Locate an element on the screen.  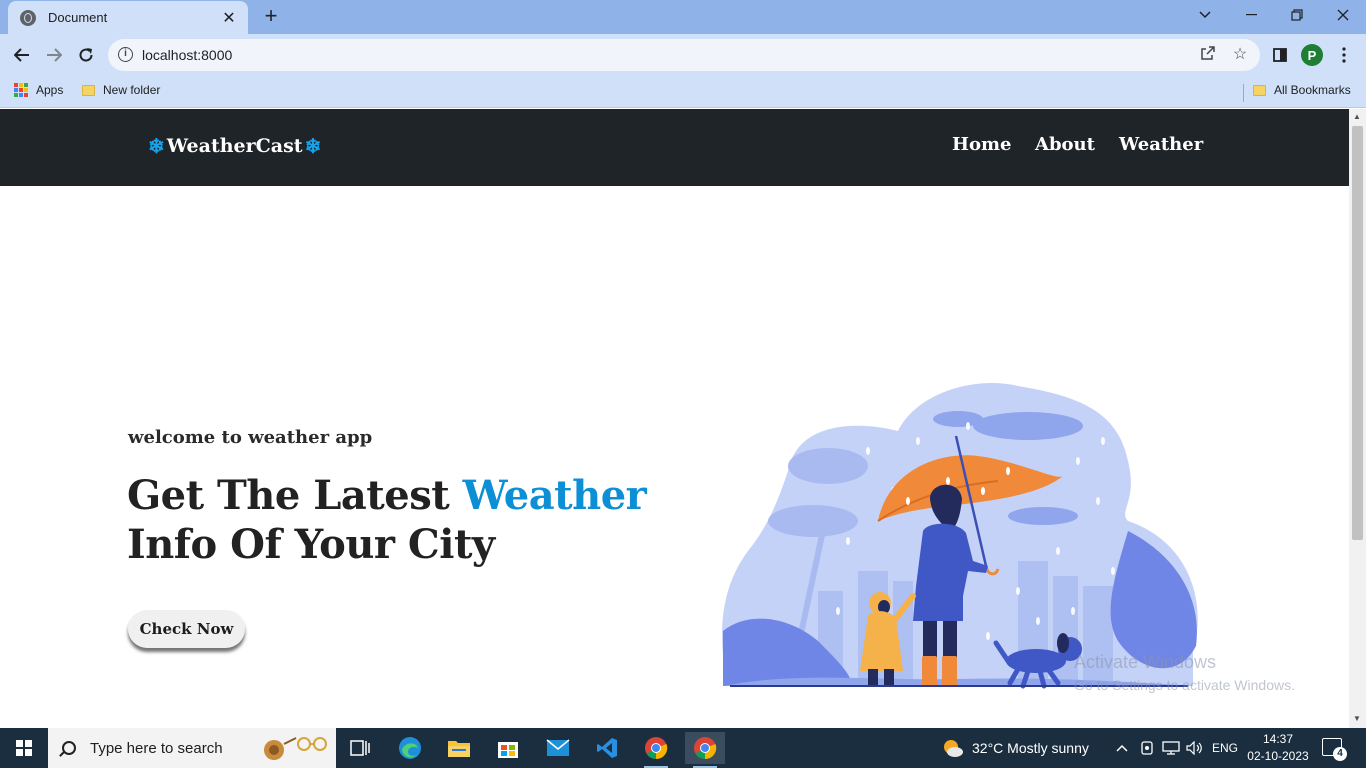
bookmark-new-folder: New folder is located at coordinates (121, 90).